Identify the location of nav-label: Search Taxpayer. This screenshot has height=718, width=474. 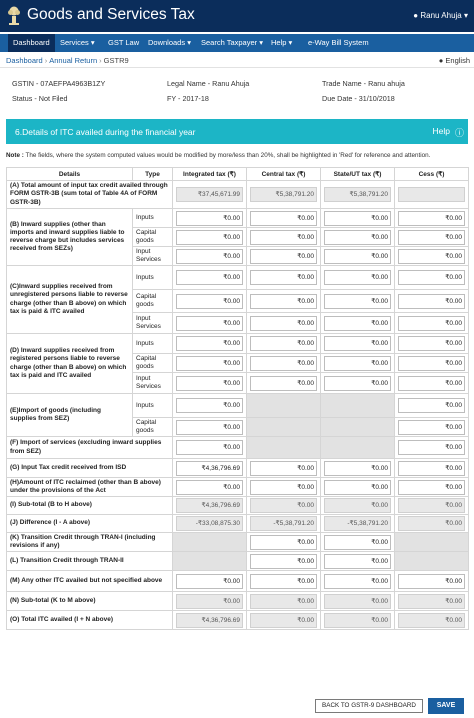
(229, 42).